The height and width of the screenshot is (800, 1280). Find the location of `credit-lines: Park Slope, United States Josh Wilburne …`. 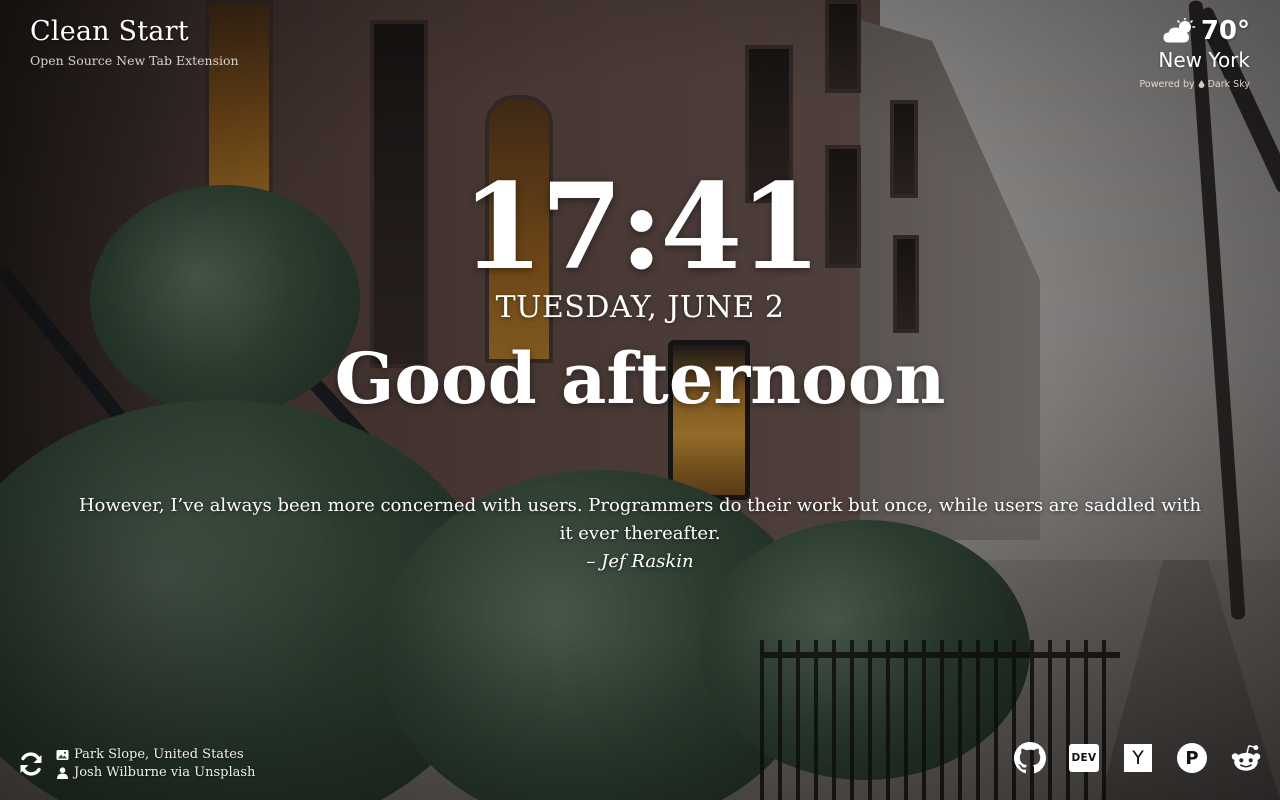

credit-lines: Park Slope, United States Josh Wilburne … is located at coordinates (155, 763).